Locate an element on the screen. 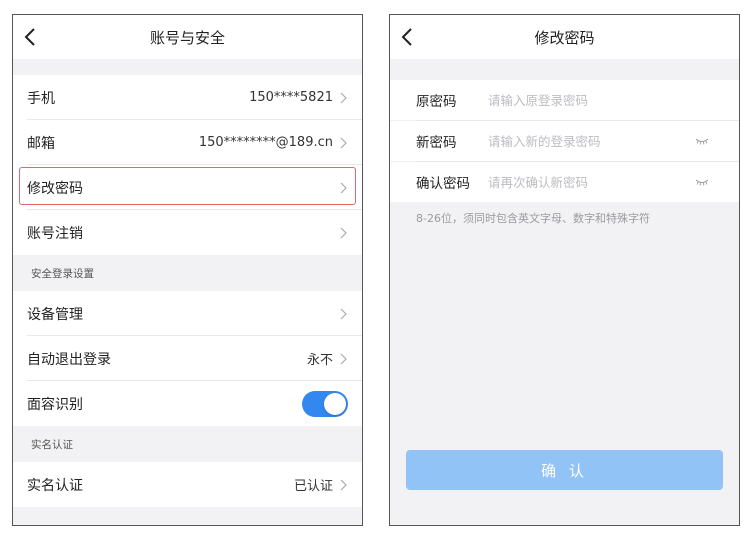 This screenshot has height=539, width=754. face-id-toggle is located at coordinates (325, 403).